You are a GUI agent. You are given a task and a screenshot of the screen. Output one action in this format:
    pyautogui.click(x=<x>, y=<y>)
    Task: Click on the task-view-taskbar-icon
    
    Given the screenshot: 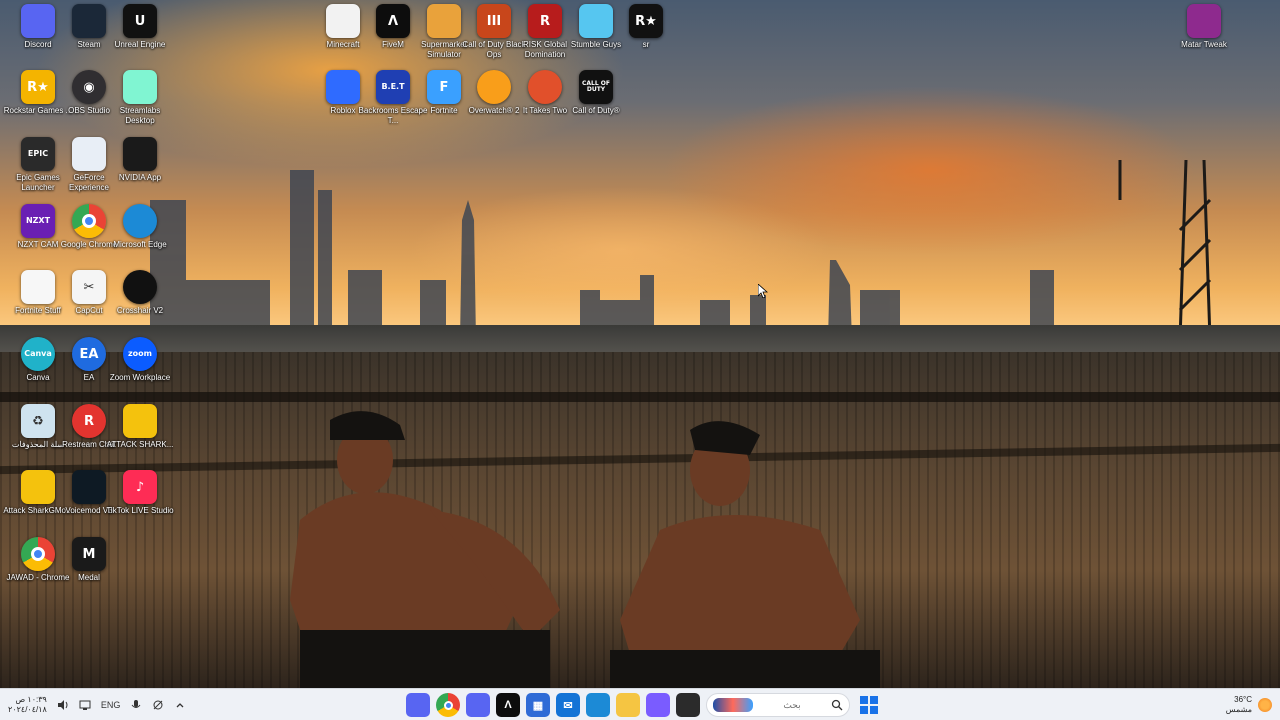 What is the action you would take?
    pyautogui.click(x=688, y=705)
    